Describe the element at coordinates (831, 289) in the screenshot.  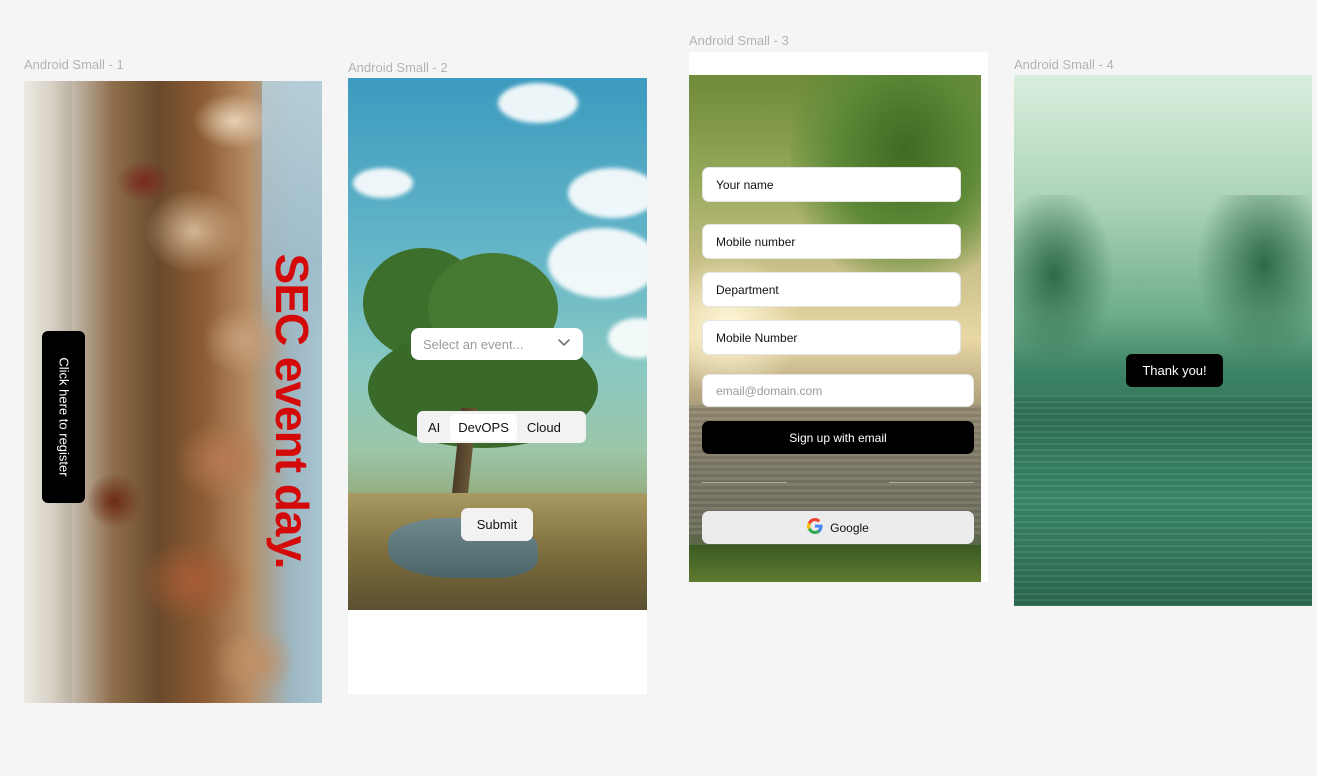
I see `department-field: Department` at that location.